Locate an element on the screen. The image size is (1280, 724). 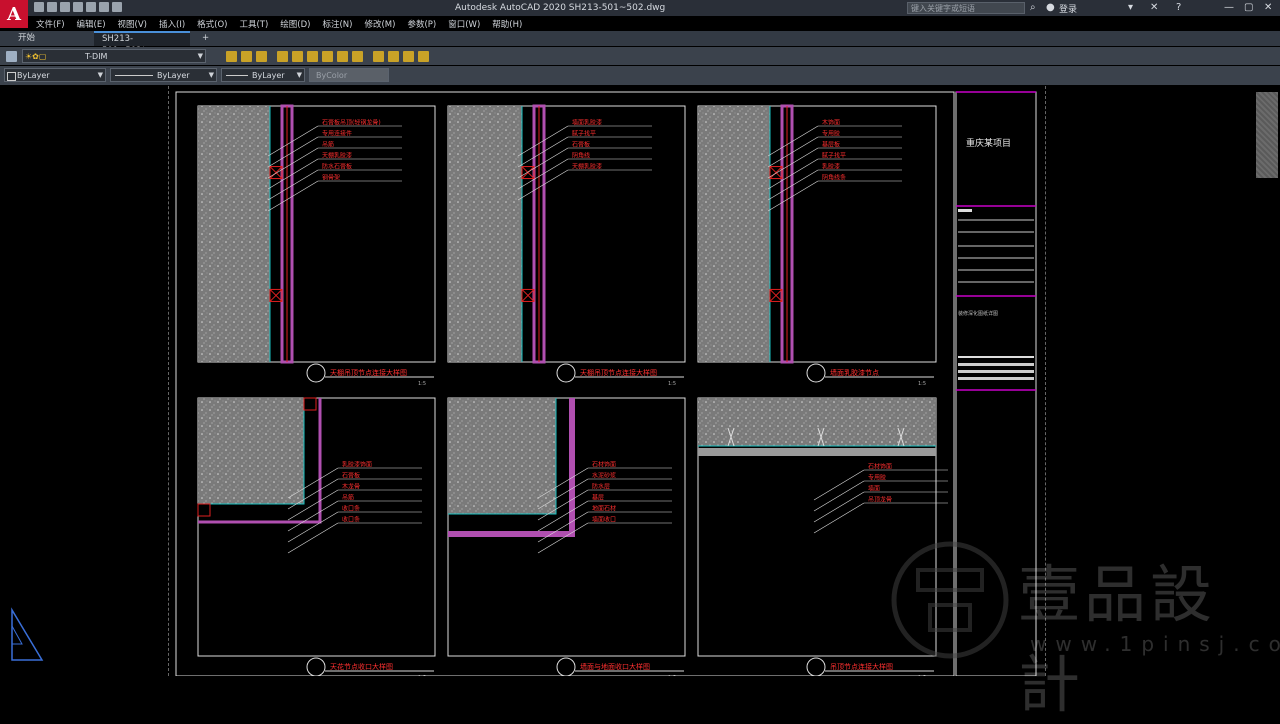
application-menu-button: A is located at coordinates (14, 14).